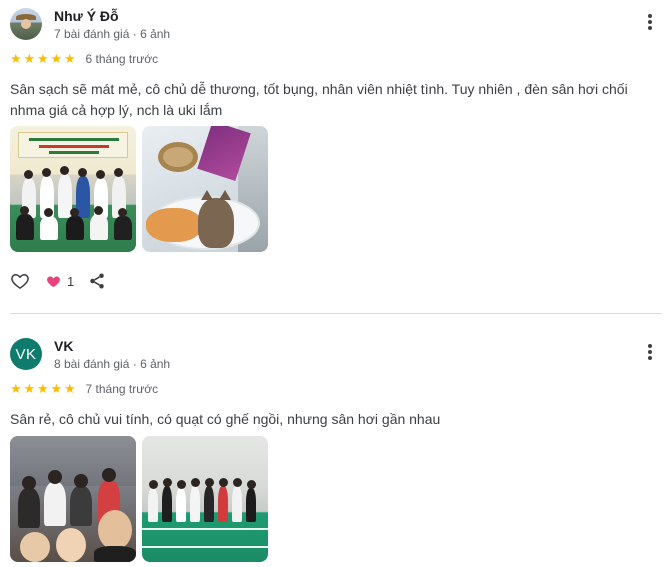 This screenshot has width=664, height=567. I want to click on heart-filled-icon, so click(53, 281).